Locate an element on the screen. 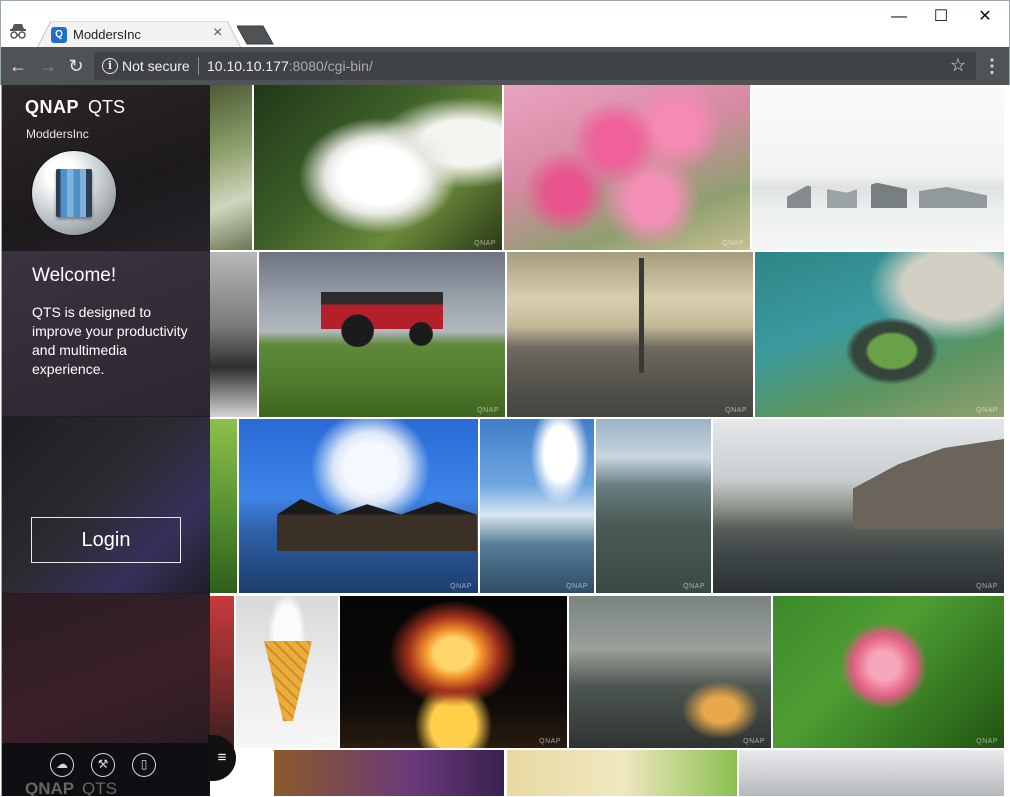  tab-moddersinc: Q ModdersInc × is located at coordinates (139, 34).